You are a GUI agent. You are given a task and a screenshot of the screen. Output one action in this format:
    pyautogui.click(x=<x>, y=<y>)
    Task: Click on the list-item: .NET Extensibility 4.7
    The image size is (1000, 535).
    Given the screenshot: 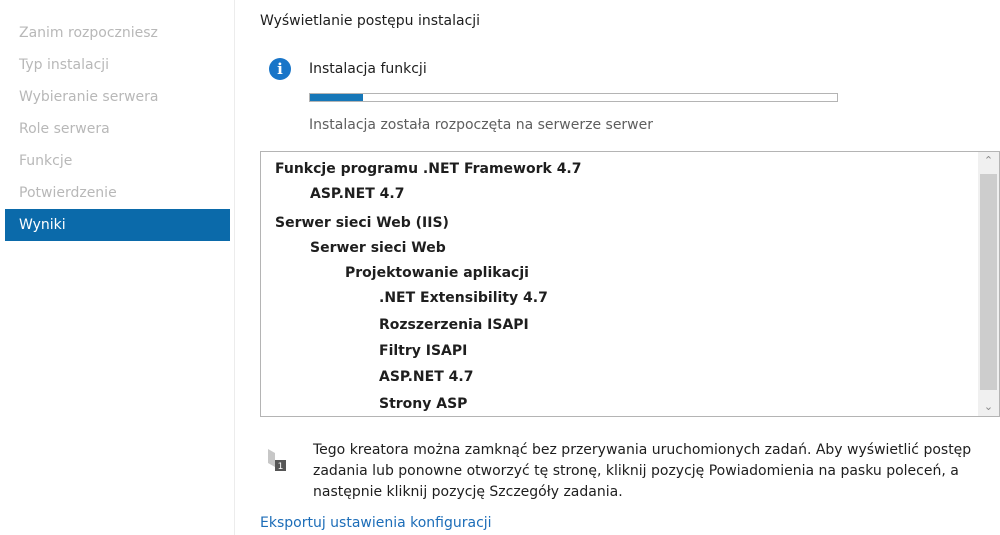 What is the action you would take?
    pyautogui.click(x=463, y=298)
    